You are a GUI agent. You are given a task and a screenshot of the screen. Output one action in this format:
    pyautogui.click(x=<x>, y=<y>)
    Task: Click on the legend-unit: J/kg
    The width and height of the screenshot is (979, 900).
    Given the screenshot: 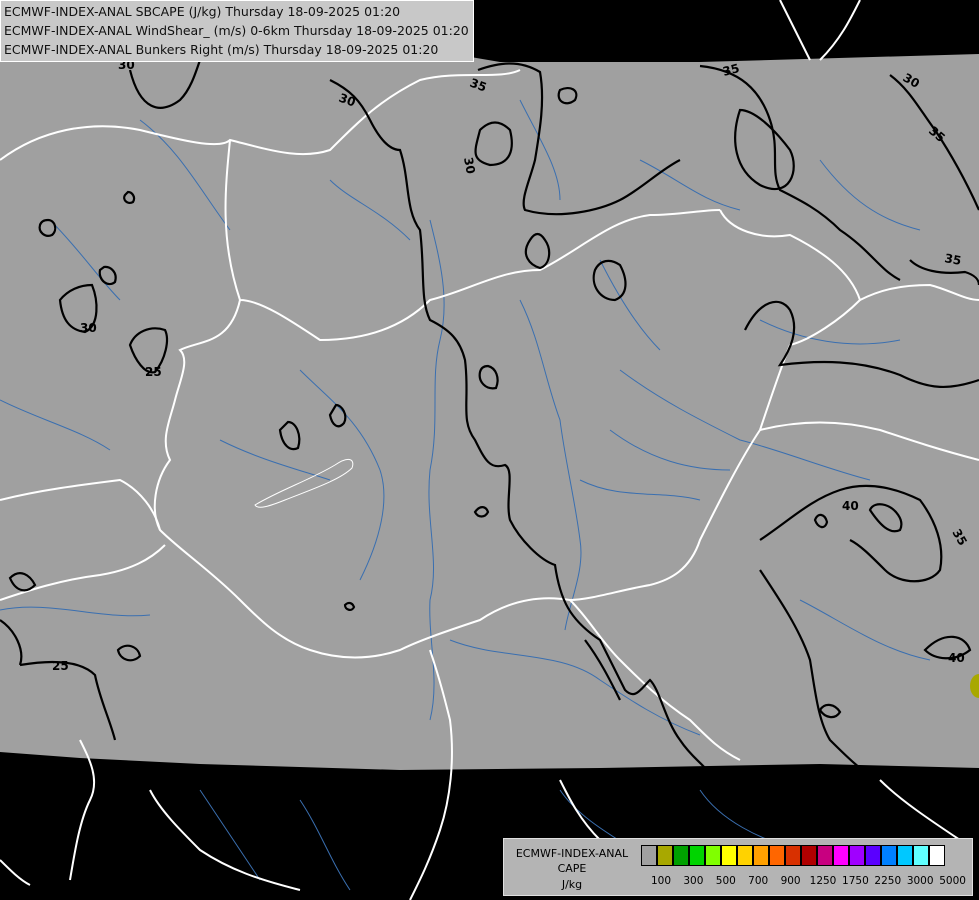 What is the action you would take?
    pyautogui.click(x=572, y=884)
    